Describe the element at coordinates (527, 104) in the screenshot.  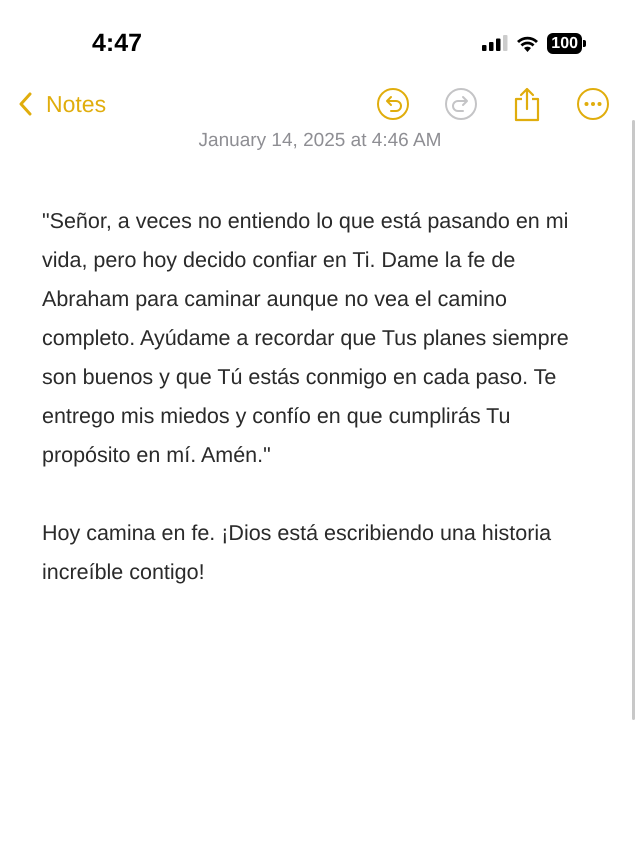
I see `share-icon` at that location.